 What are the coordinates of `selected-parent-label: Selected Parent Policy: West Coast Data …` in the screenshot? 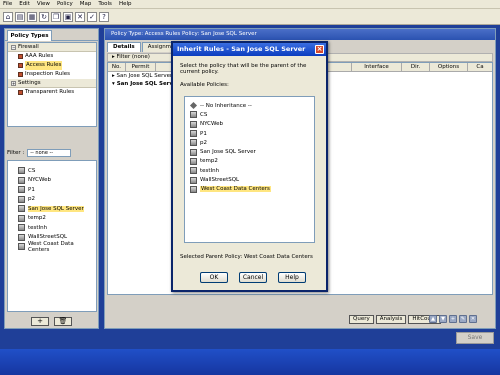 It's located at (246, 257).